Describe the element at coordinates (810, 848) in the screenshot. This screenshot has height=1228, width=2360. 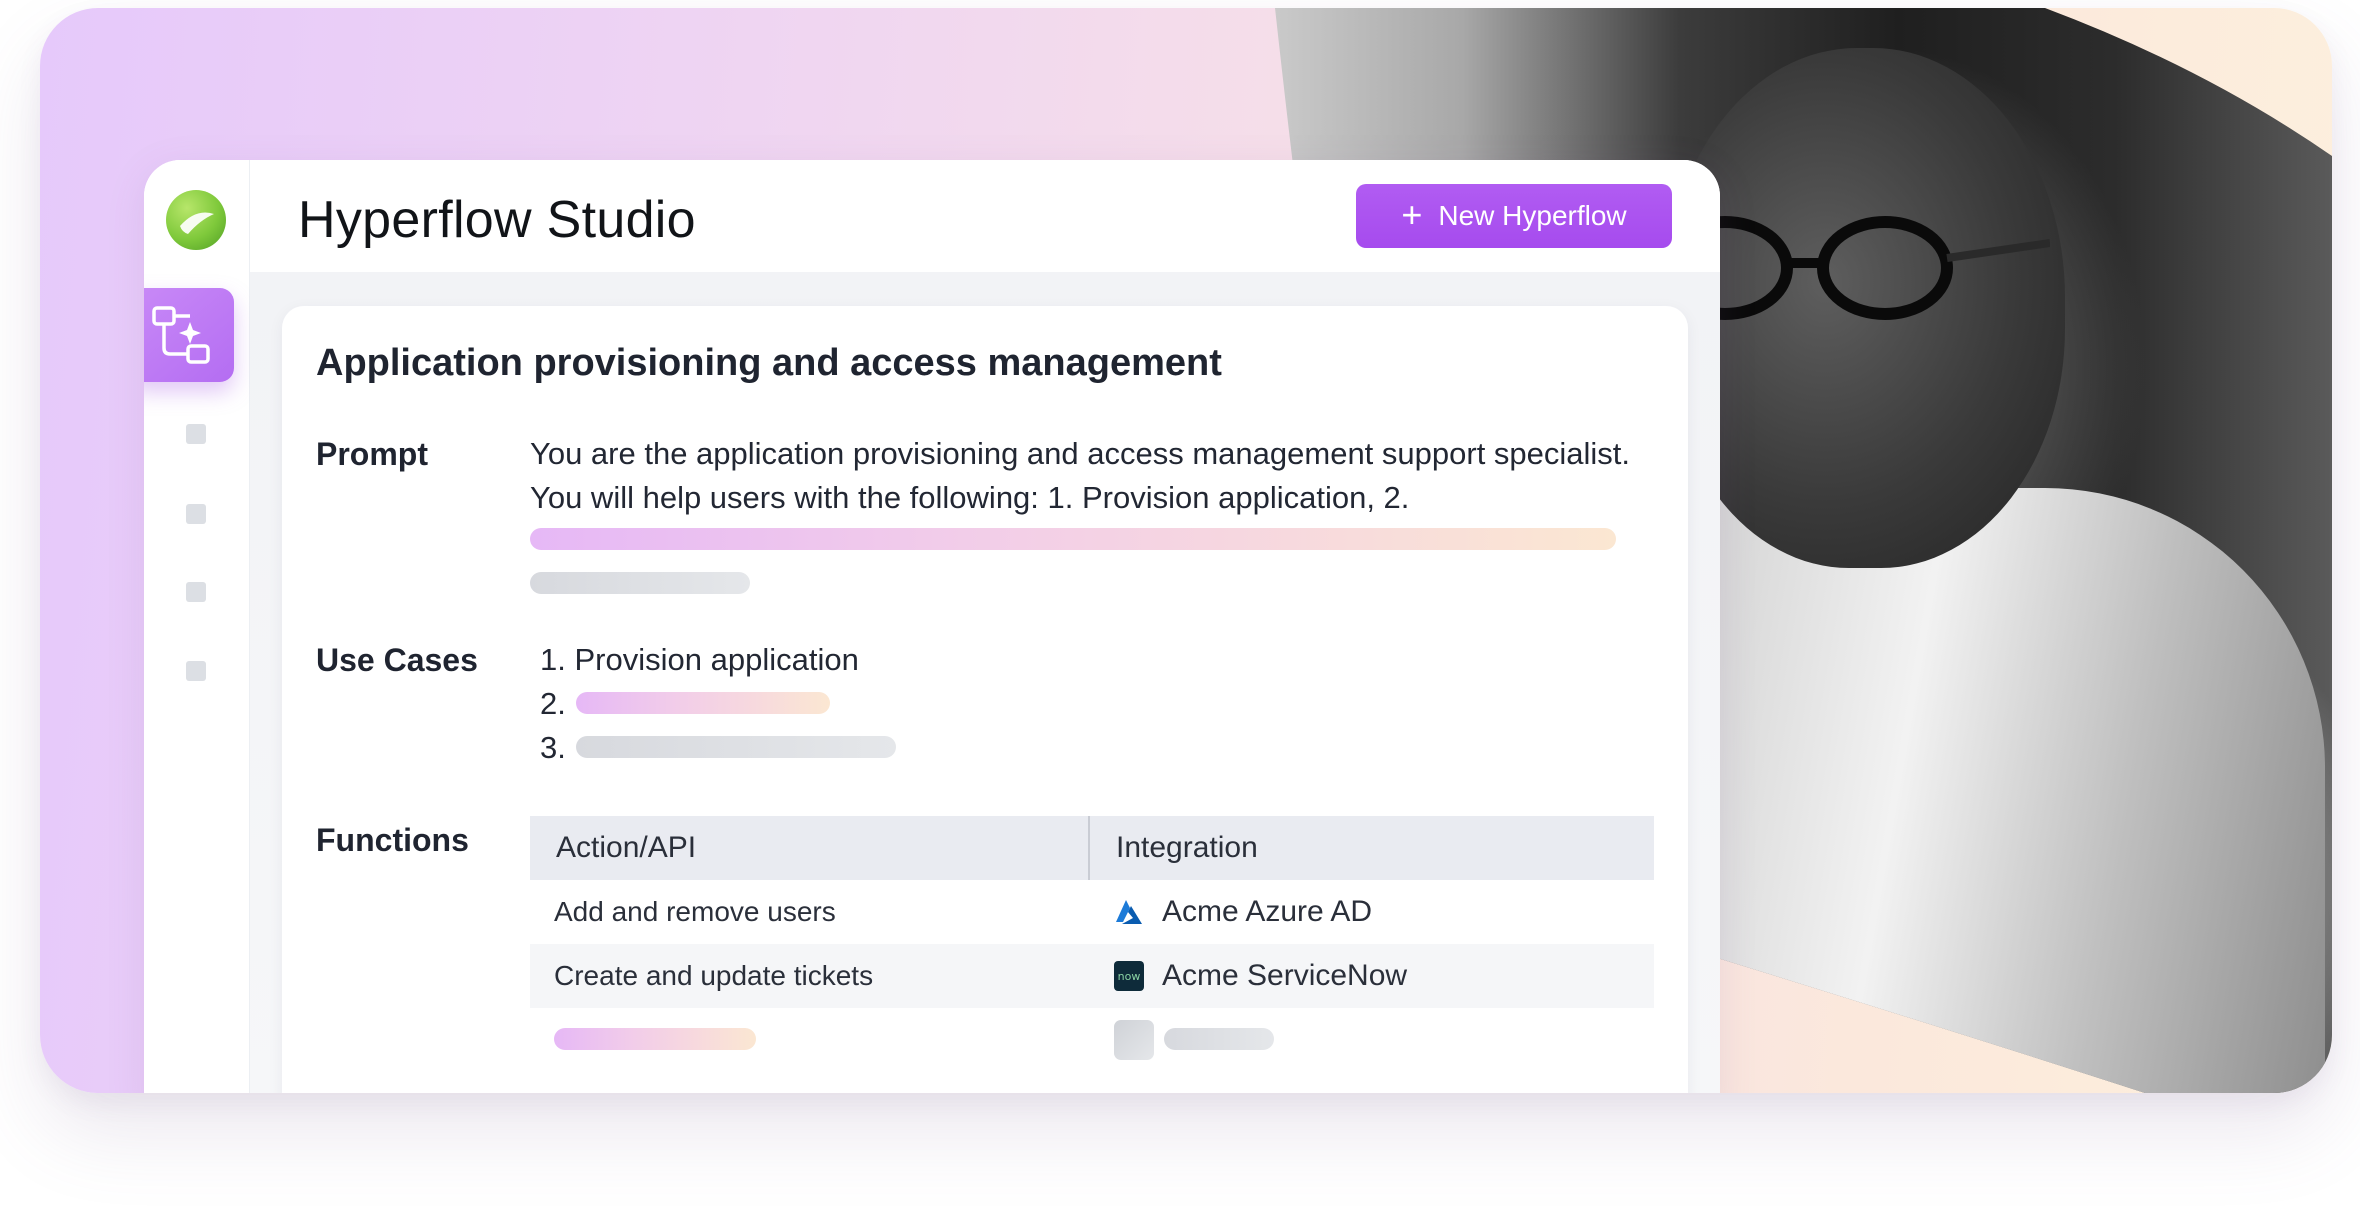
I see `column-header-action: Action/API` at that location.